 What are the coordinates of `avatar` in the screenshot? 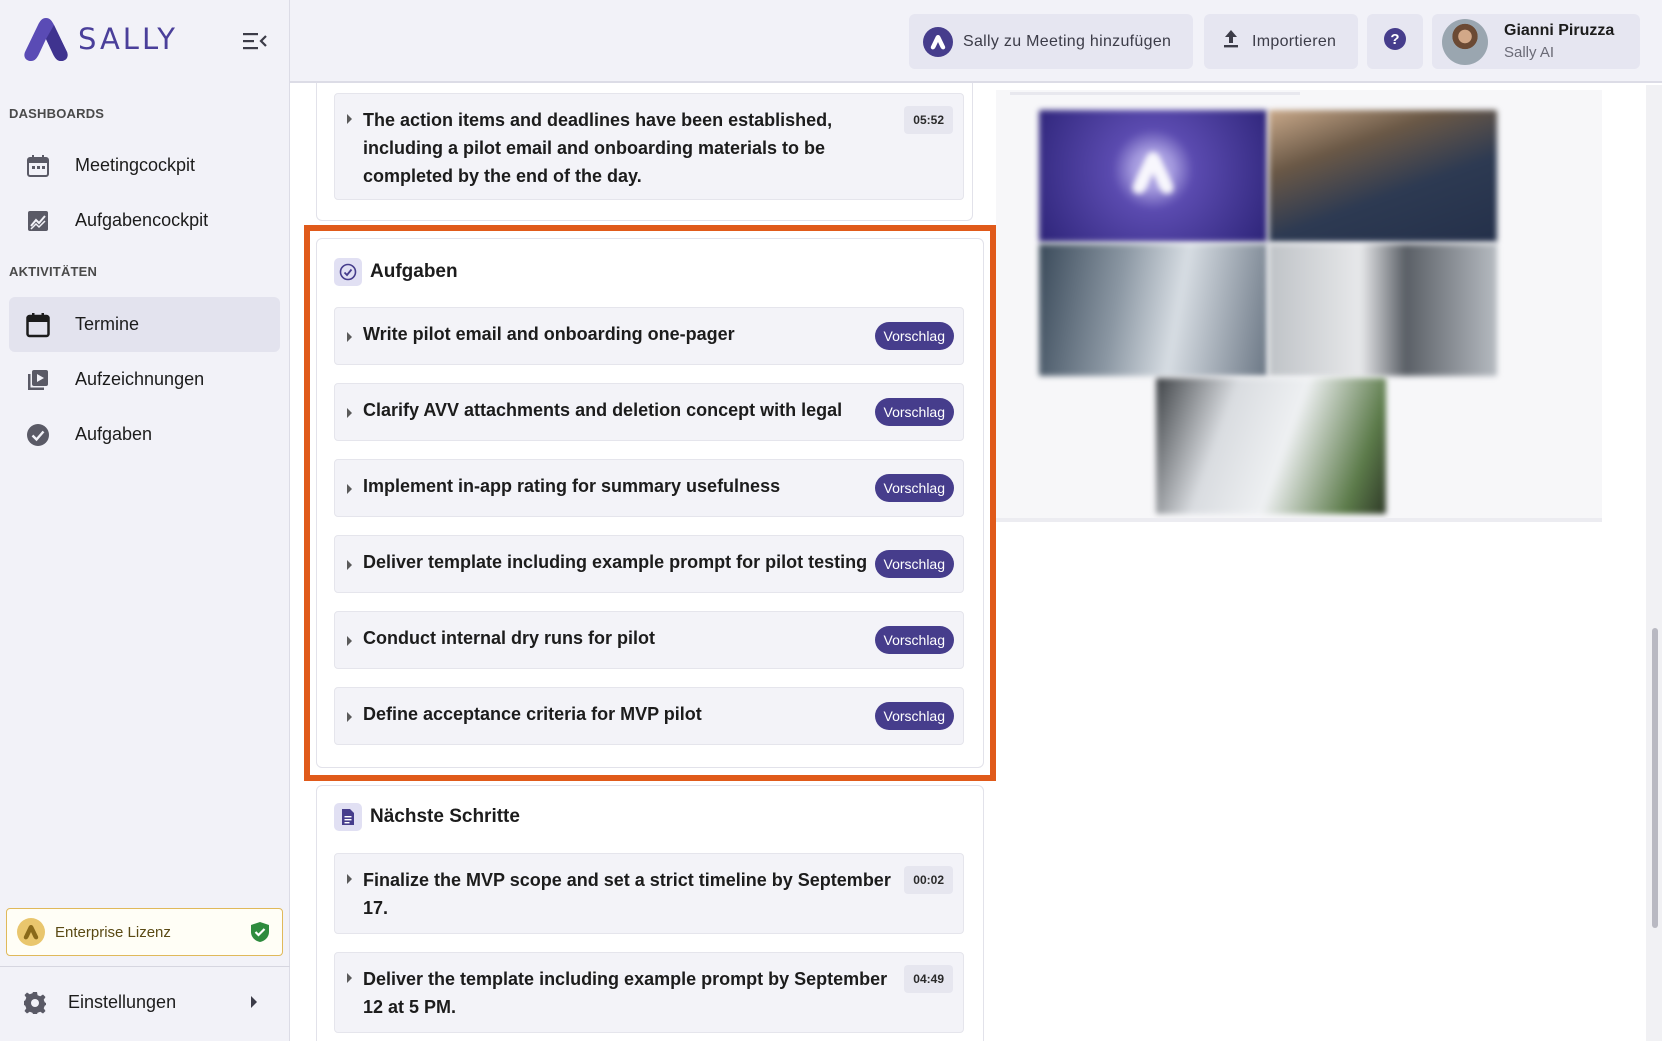 It's located at (1465, 41).